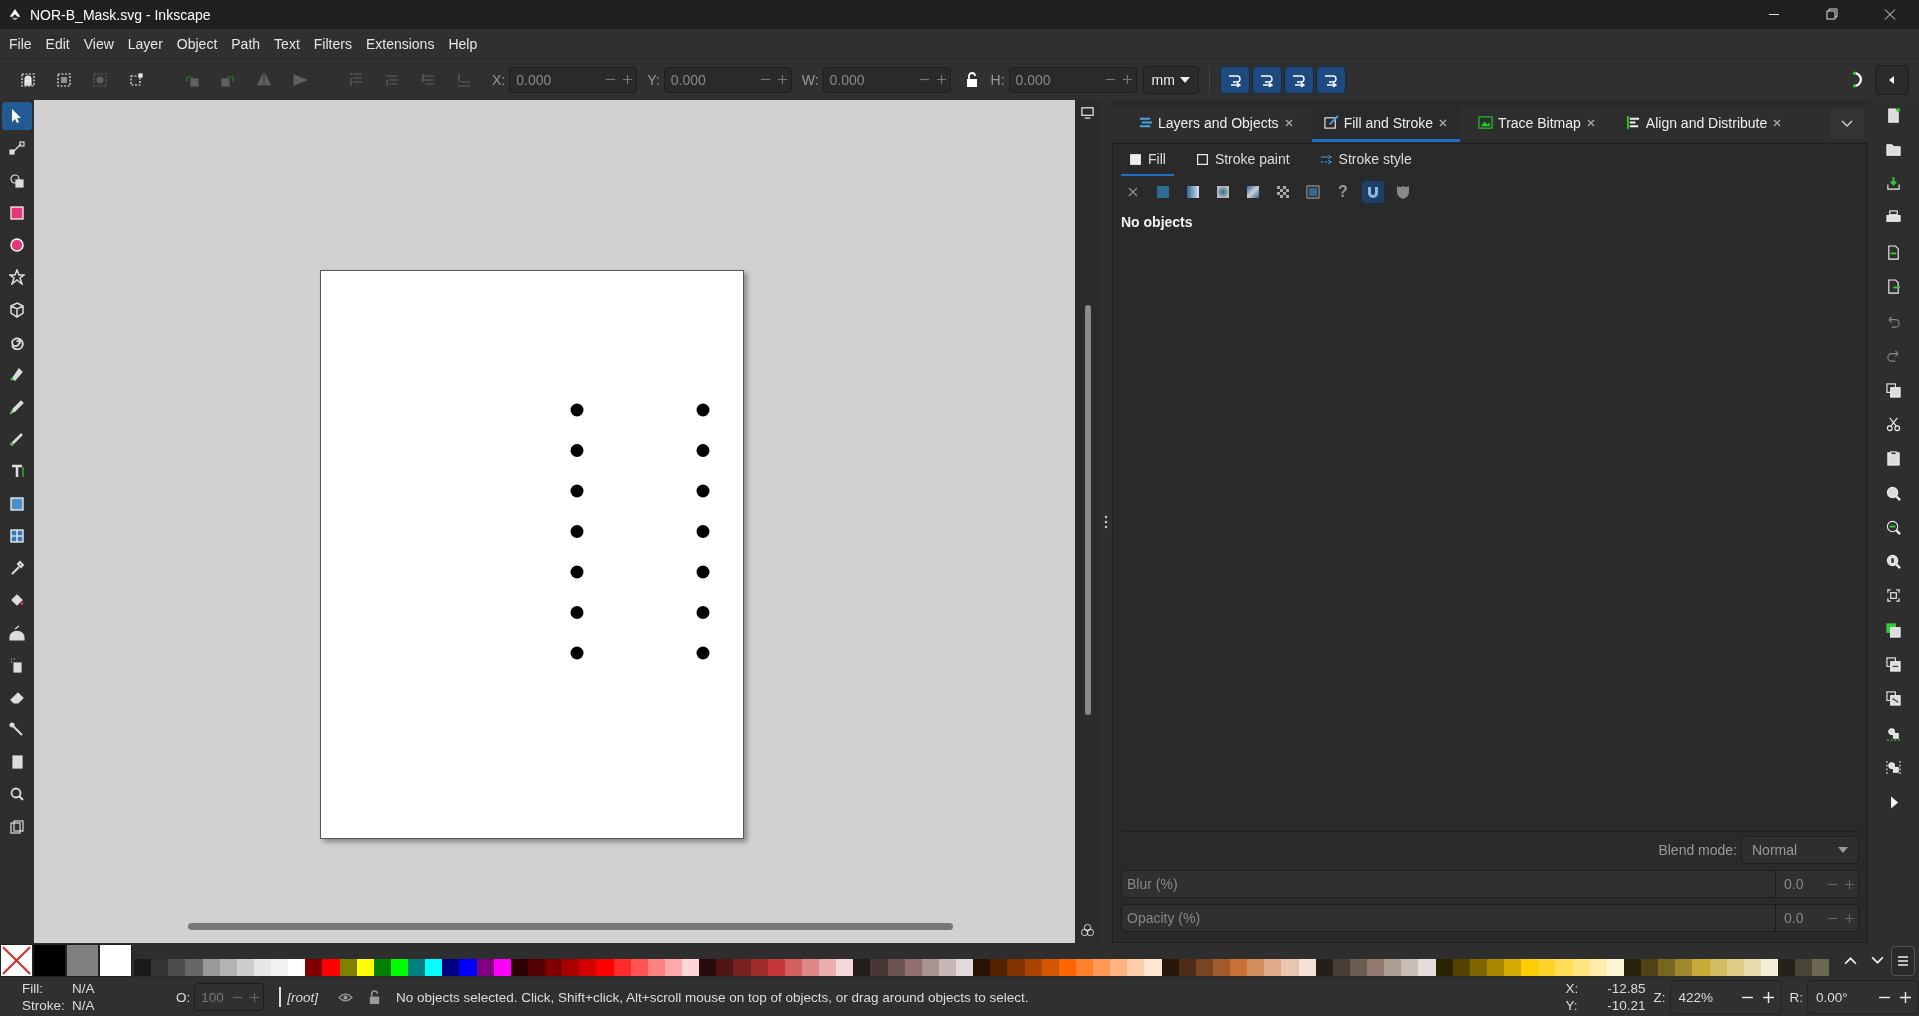 The height and width of the screenshot is (1016, 1919). Describe the element at coordinates (1572, 988) in the screenshot. I see `cursor-x-label: X:` at that location.